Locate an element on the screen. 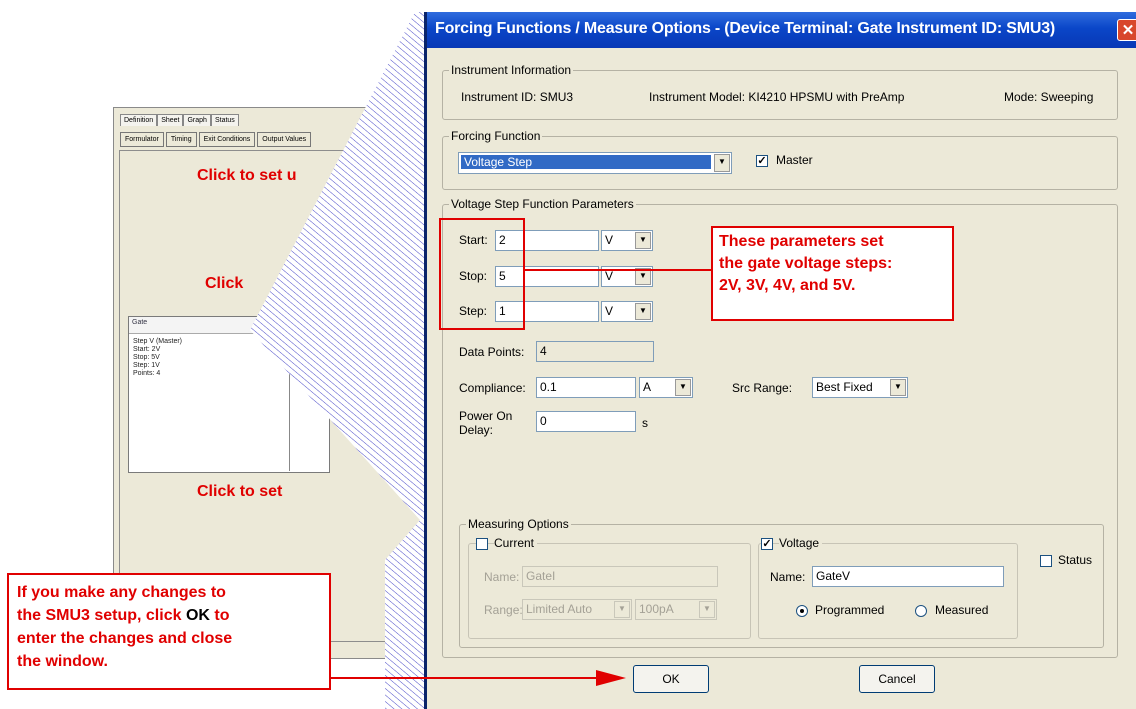 This screenshot has width=1136, height=709. summary-line: Points: 4 is located at coordinates (147, 373).